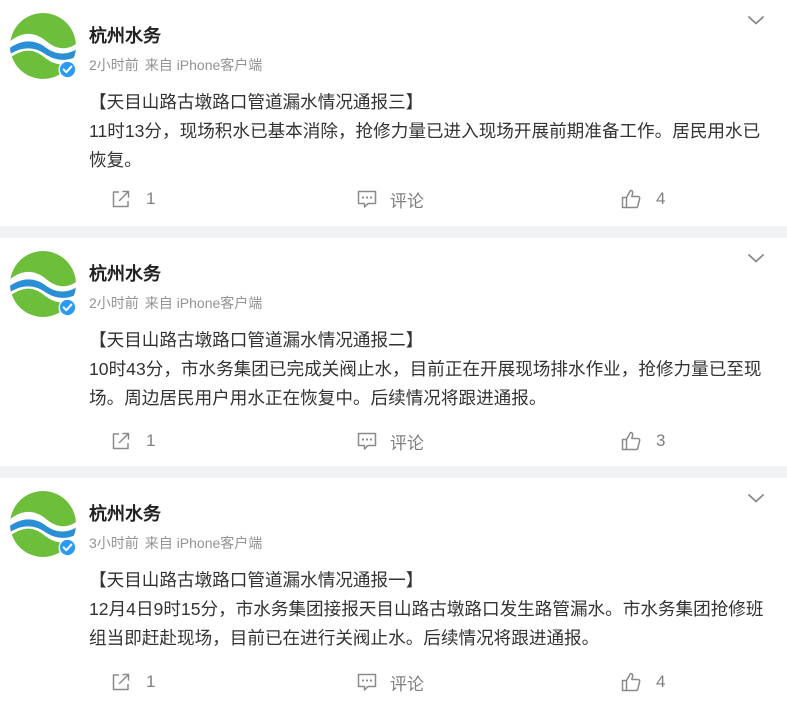 Image resolution: width=787 pixels, height=705 pixels. What do you see at coordinates (642, 441) in the screenshot?
I see `like-button: 3` at bounding box center [642, 441].